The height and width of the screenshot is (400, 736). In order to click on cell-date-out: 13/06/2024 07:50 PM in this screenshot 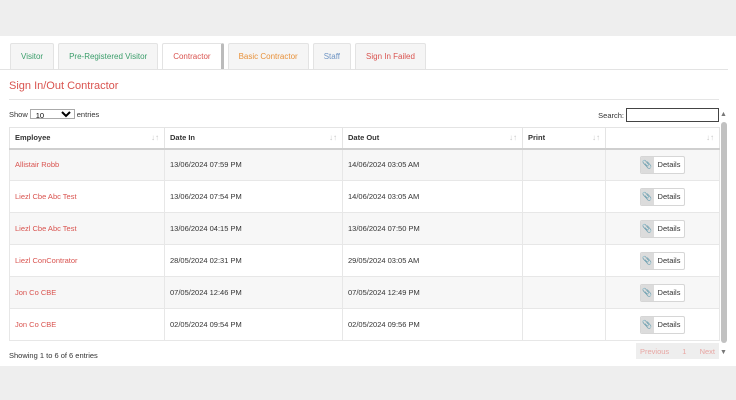, I will do `click(432, 228)`.